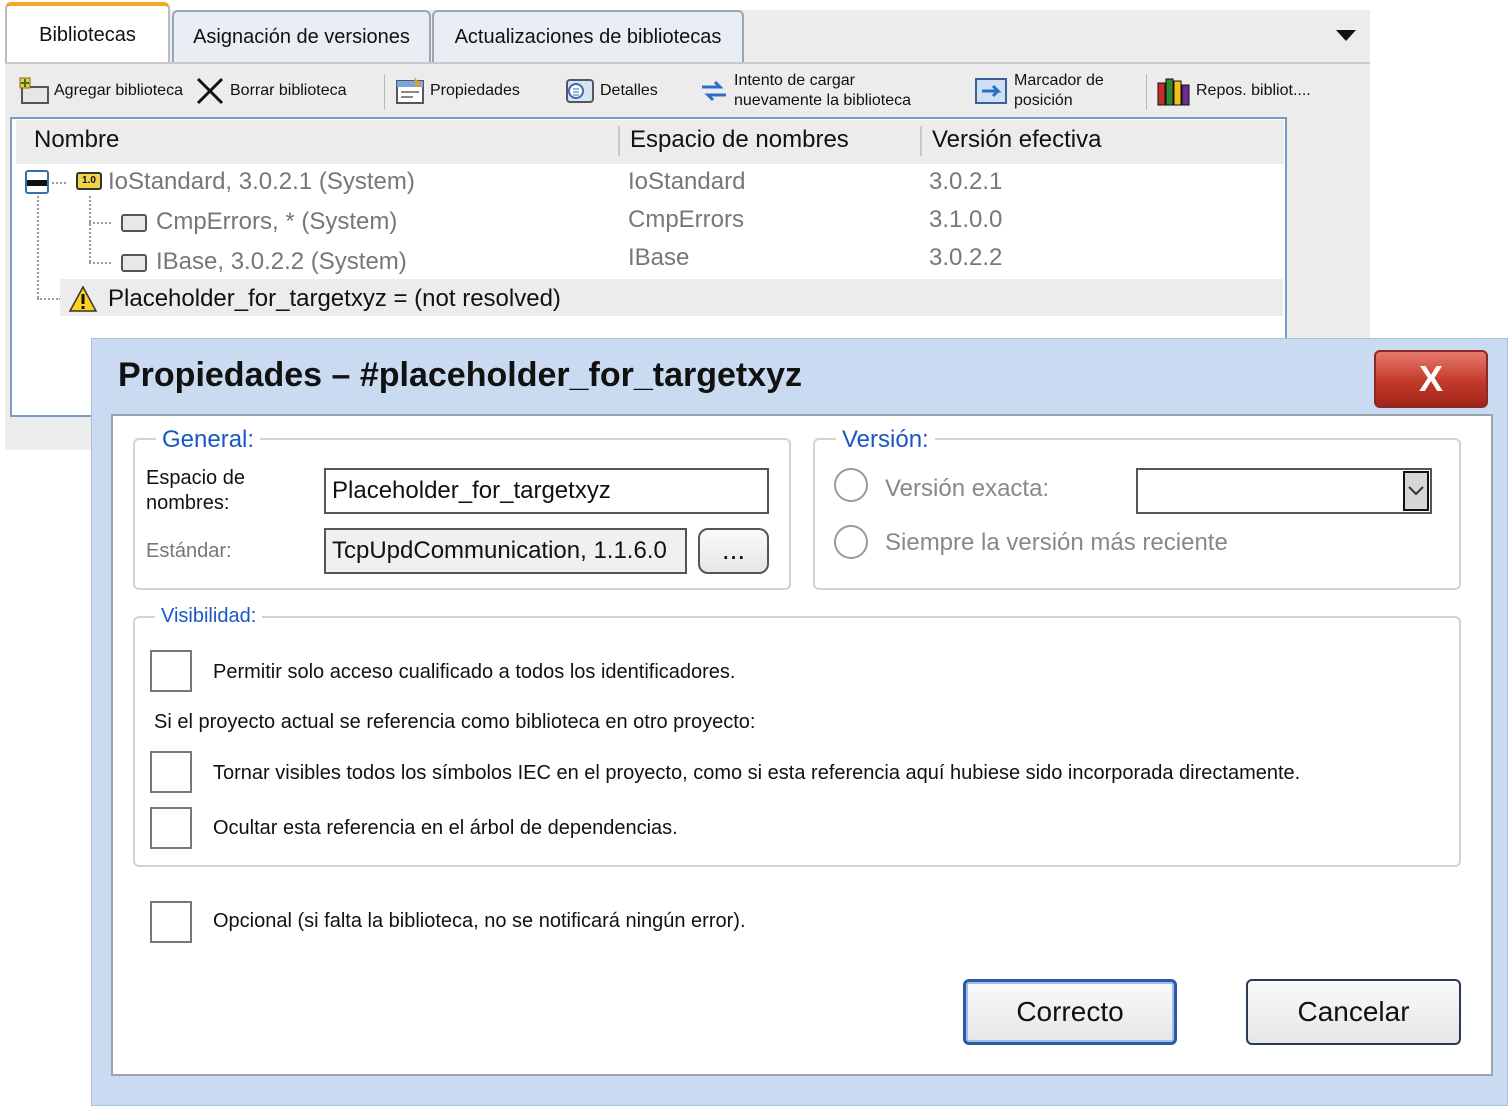 Image resolution: width=1510 pixels, height=1106 pixels. What do you see at coordinates (687, 181) in the screenshot?
I see `tree-row-namespace: IoStandard` at bounding box center [687, 181].